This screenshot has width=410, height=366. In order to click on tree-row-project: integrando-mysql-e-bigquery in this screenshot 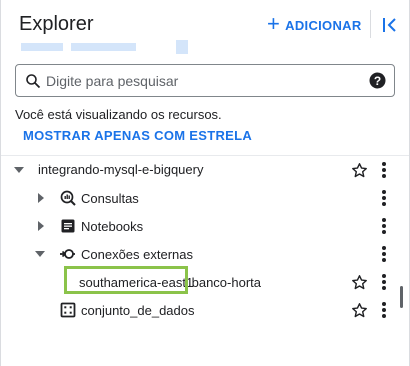, I will do `click(205, 170)`.